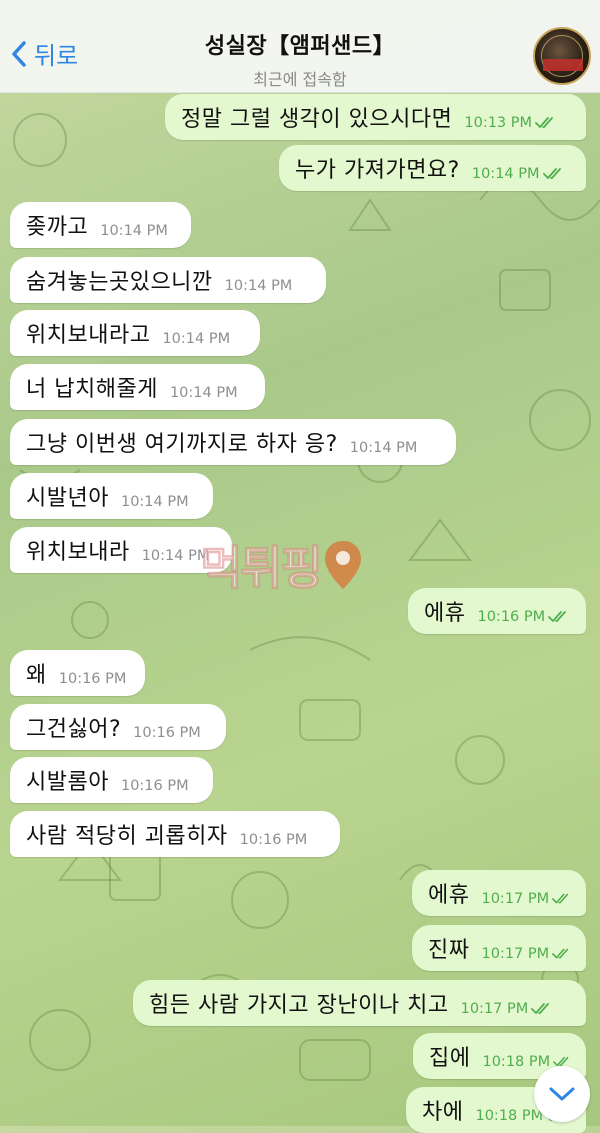 The width and height of the screenshot is (600, 1133). I want to click on outgoing-message: 에휴 10:17 PM, so click(499, 893).